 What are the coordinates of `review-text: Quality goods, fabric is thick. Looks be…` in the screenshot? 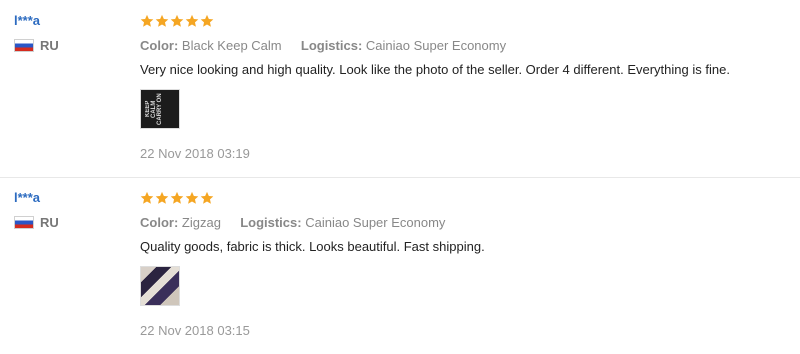 It's located at (312, 246).